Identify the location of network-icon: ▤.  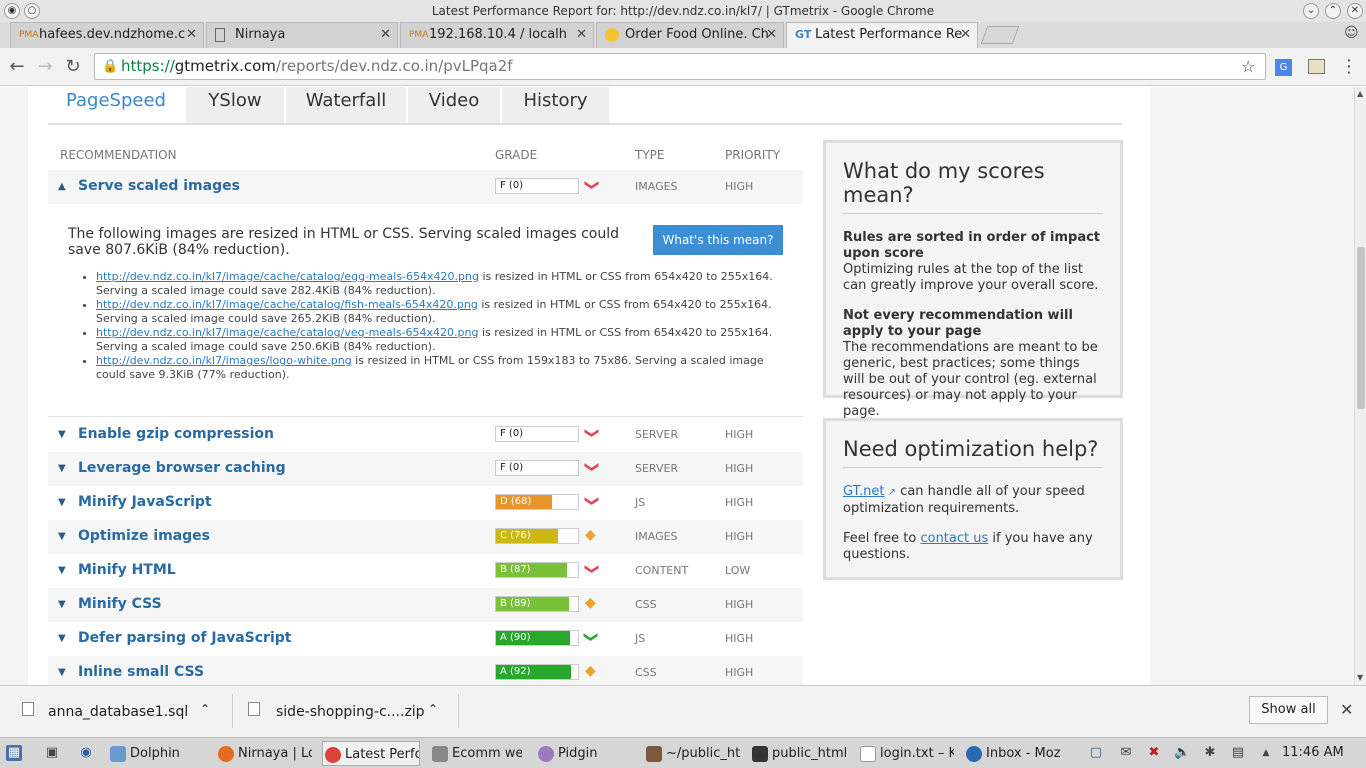
(1238, 753).